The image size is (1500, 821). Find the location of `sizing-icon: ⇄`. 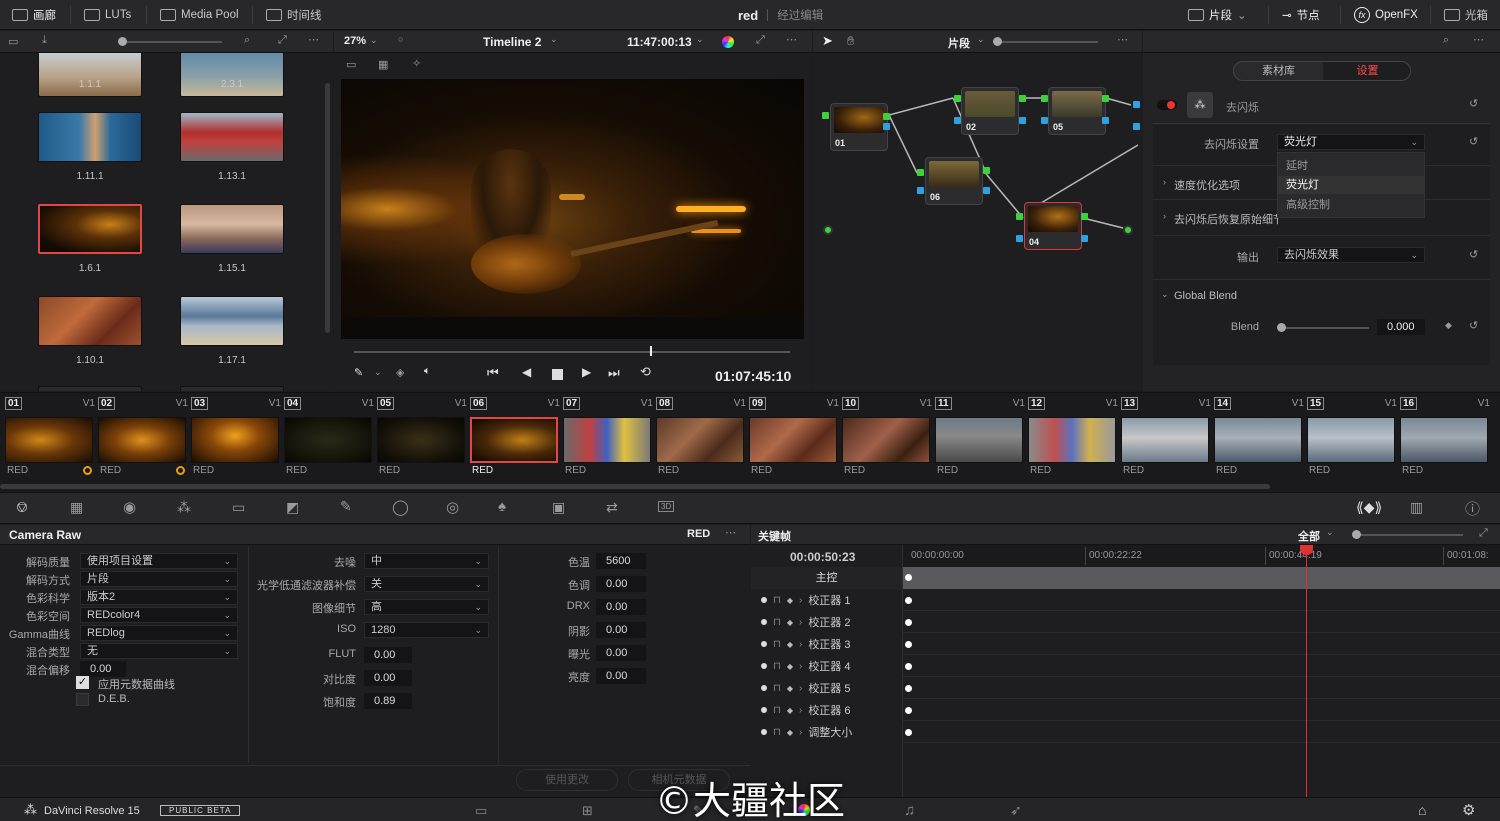

sizing-icon: ⇄ is located at coordinates (612, 507).